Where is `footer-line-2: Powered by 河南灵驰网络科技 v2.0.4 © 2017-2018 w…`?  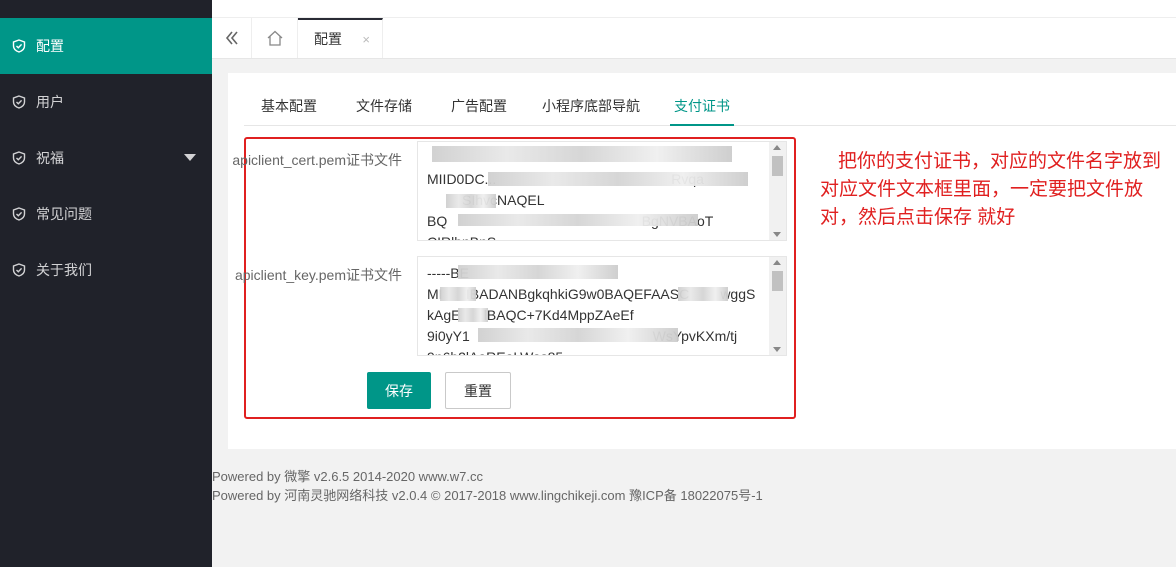
footer-line-2: Powered by 河南灵驰网络科技 v2.0.4 © 2017-2018 w… is located at coordinates (487, 495).